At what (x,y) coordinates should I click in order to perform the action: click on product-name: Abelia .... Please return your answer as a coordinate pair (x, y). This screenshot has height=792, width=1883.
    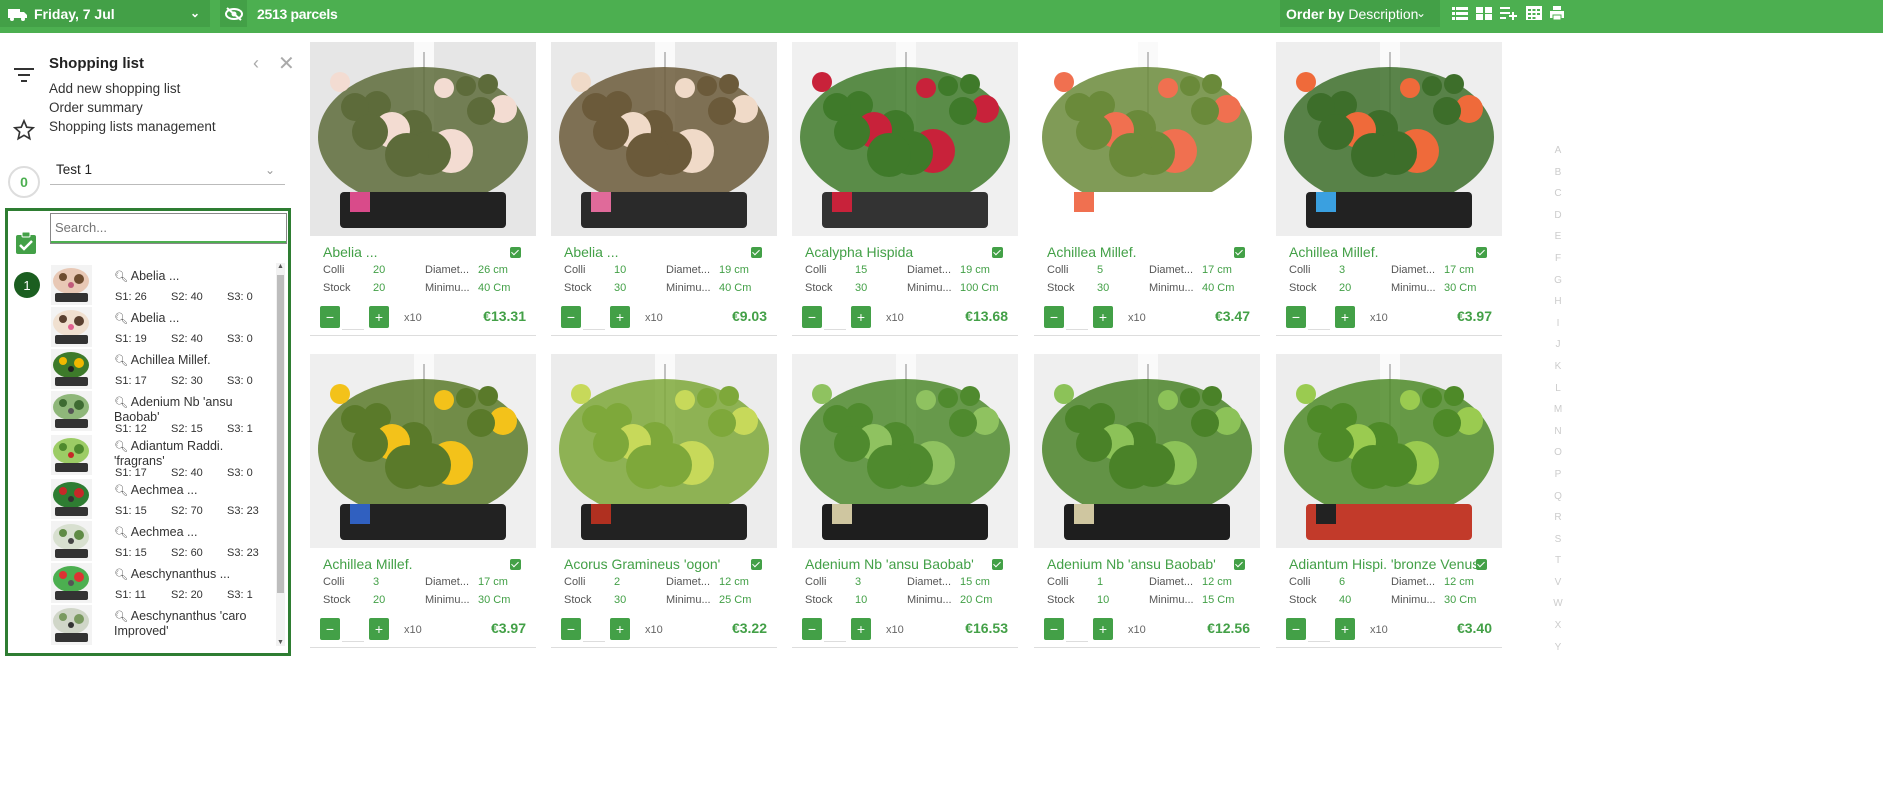
    Looking at the image, I should click on (418, 252).